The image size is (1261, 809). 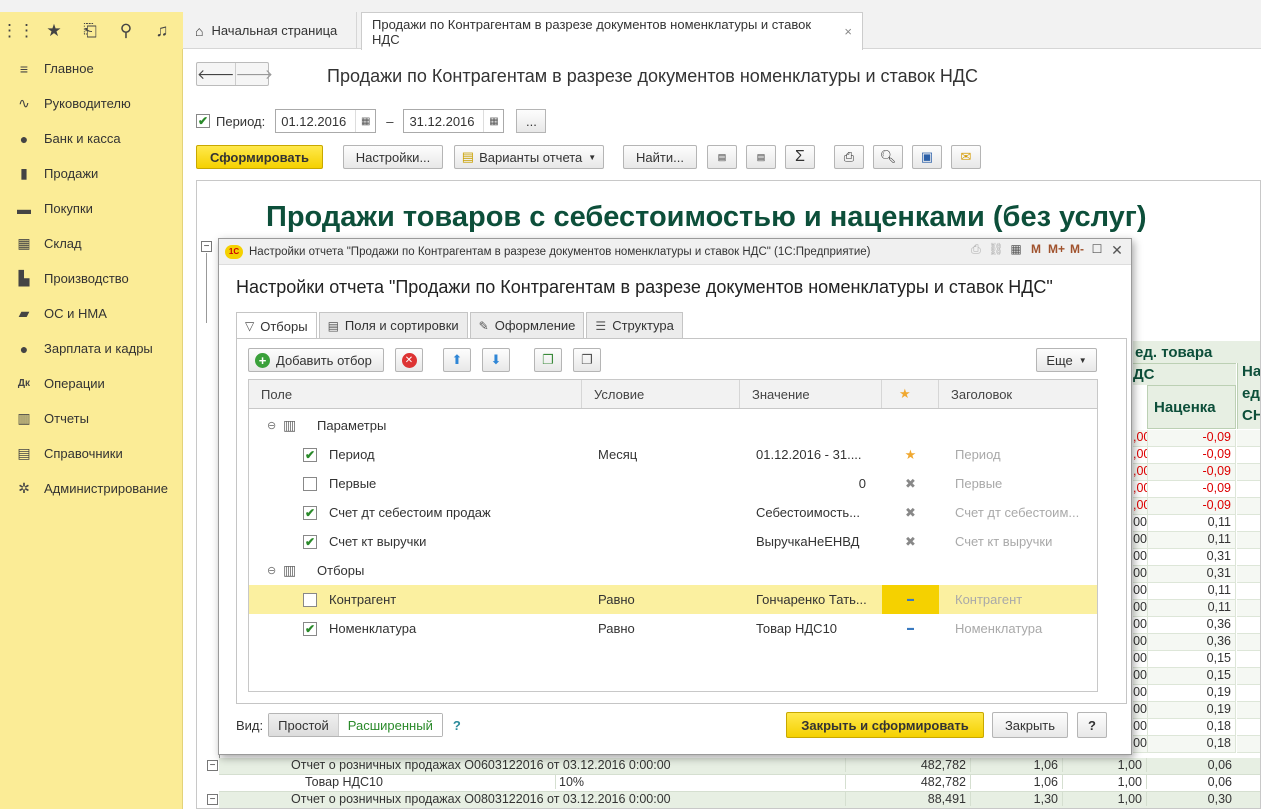 What do you see at coordinates (91, 103) in the screenshot?
I see `sidebar-item: ∿ Руководителю` at bounding box center [91, 103].